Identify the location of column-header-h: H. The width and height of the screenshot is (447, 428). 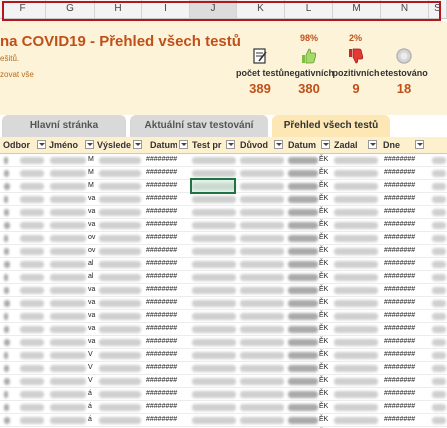
(118, 9).